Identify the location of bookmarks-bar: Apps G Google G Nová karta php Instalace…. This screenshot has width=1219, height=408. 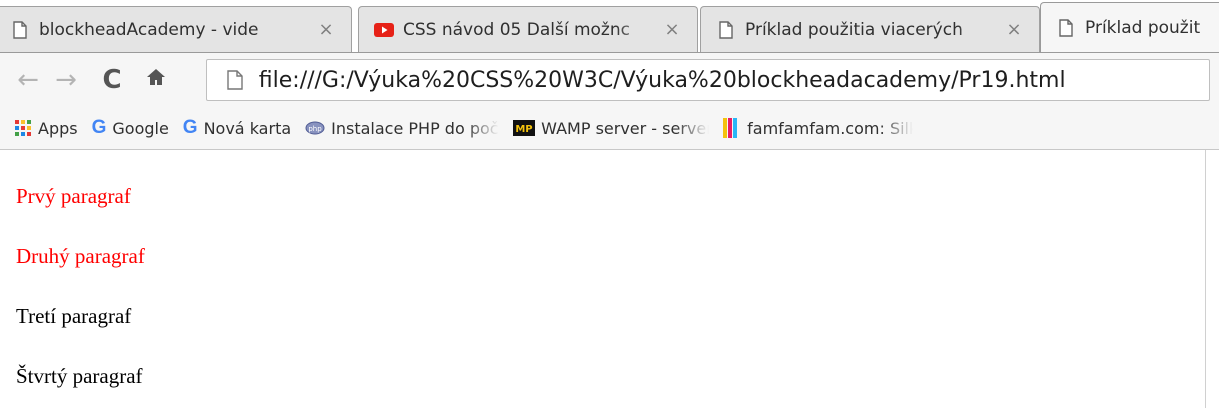
(609, 128).